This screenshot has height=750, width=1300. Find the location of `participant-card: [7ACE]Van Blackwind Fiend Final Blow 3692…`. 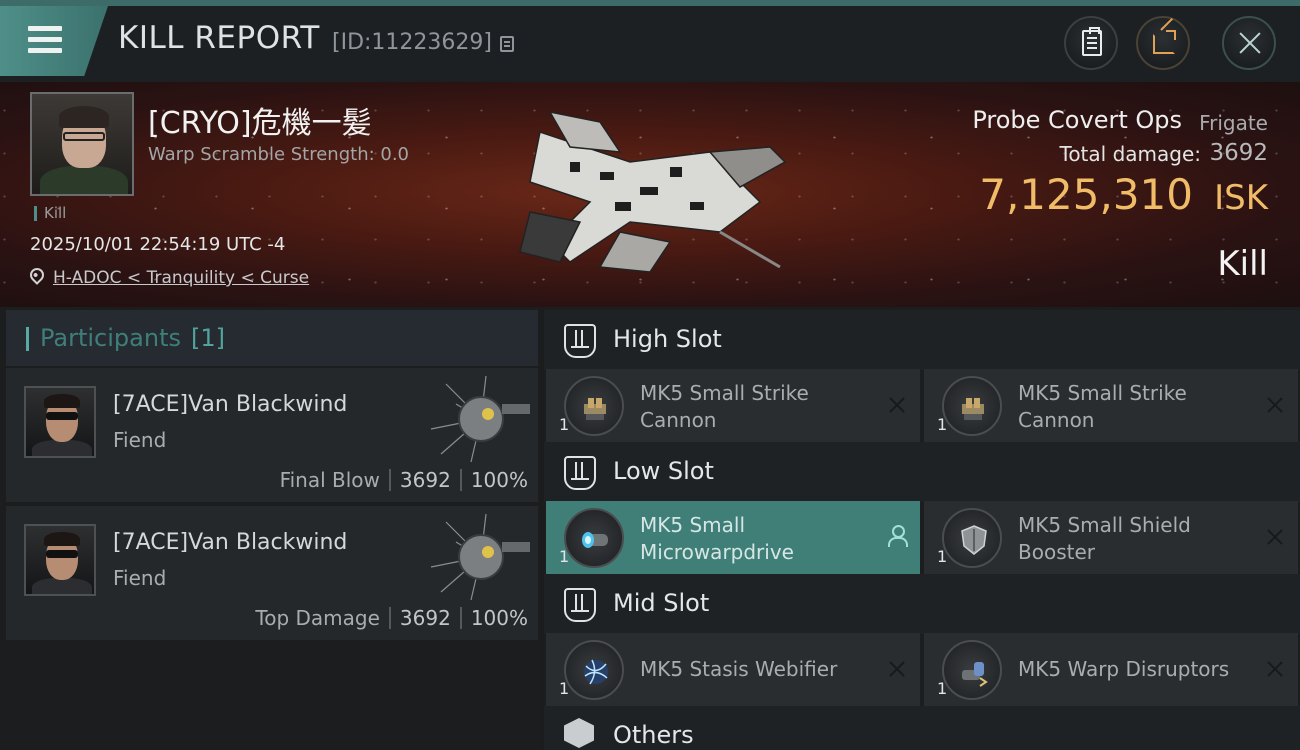

participant-card: [7ACE]Van Blackwind Fiend Final Blow 3692… is located at coordinates (272, 435).